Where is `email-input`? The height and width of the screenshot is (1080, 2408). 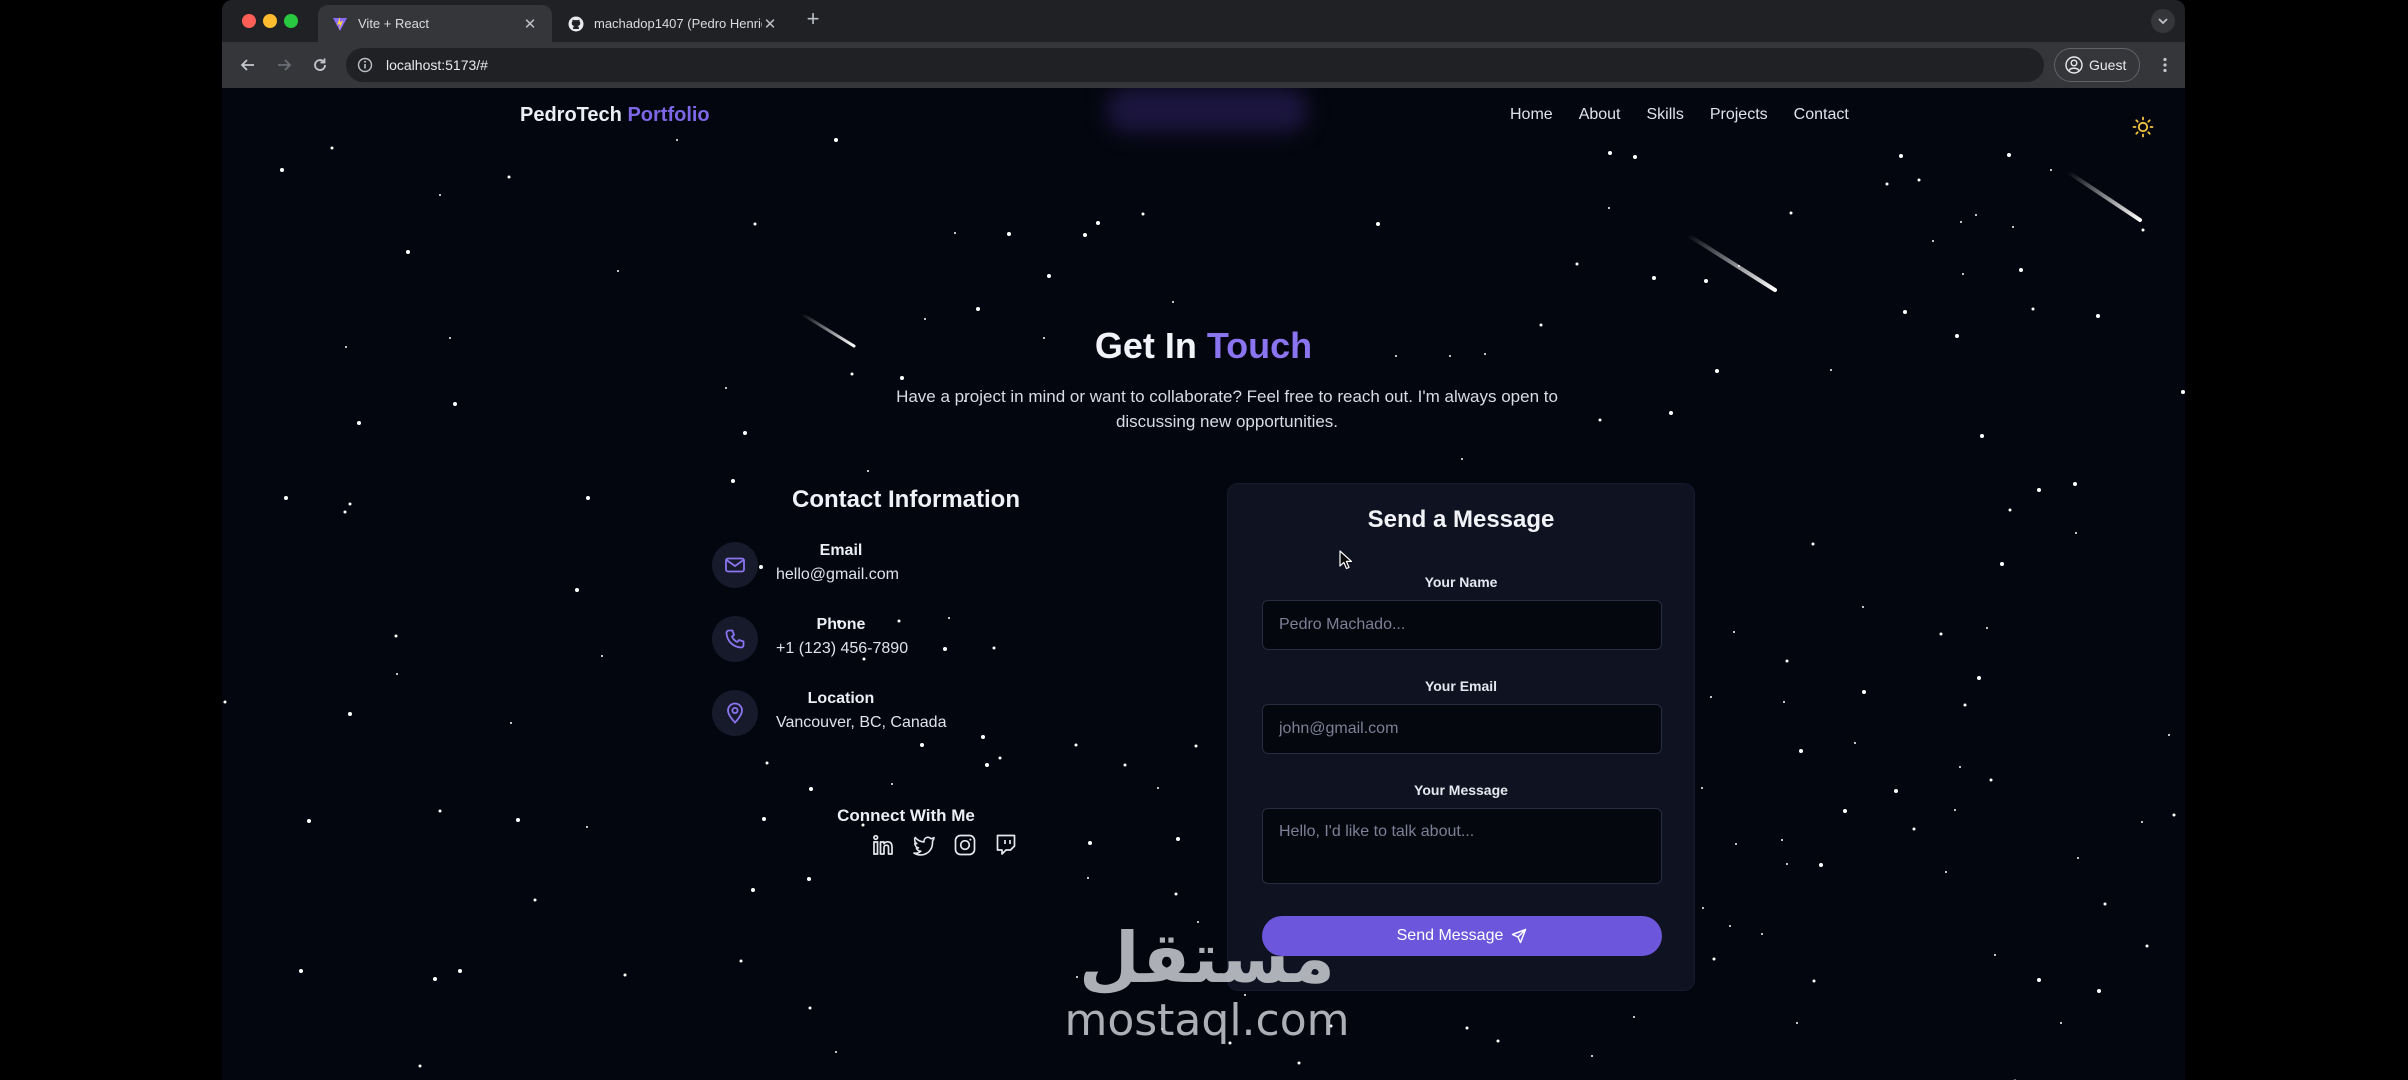 email-input is located at coordinates (1462, 729).